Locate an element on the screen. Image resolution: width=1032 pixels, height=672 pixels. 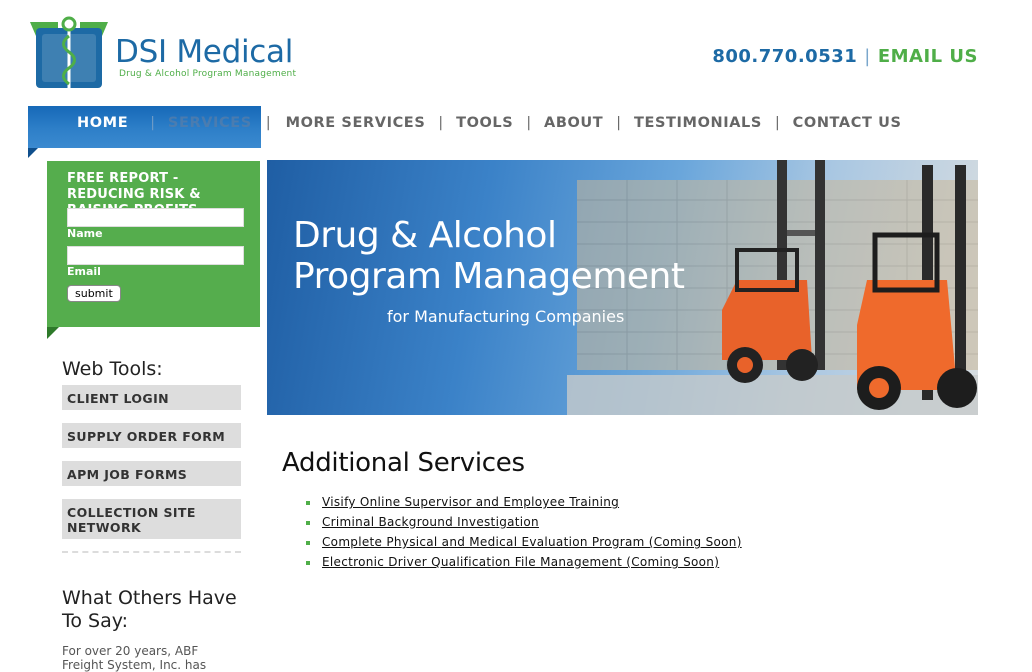
web-tools-heading: Web Tools: is located at coordinates (112, 369).